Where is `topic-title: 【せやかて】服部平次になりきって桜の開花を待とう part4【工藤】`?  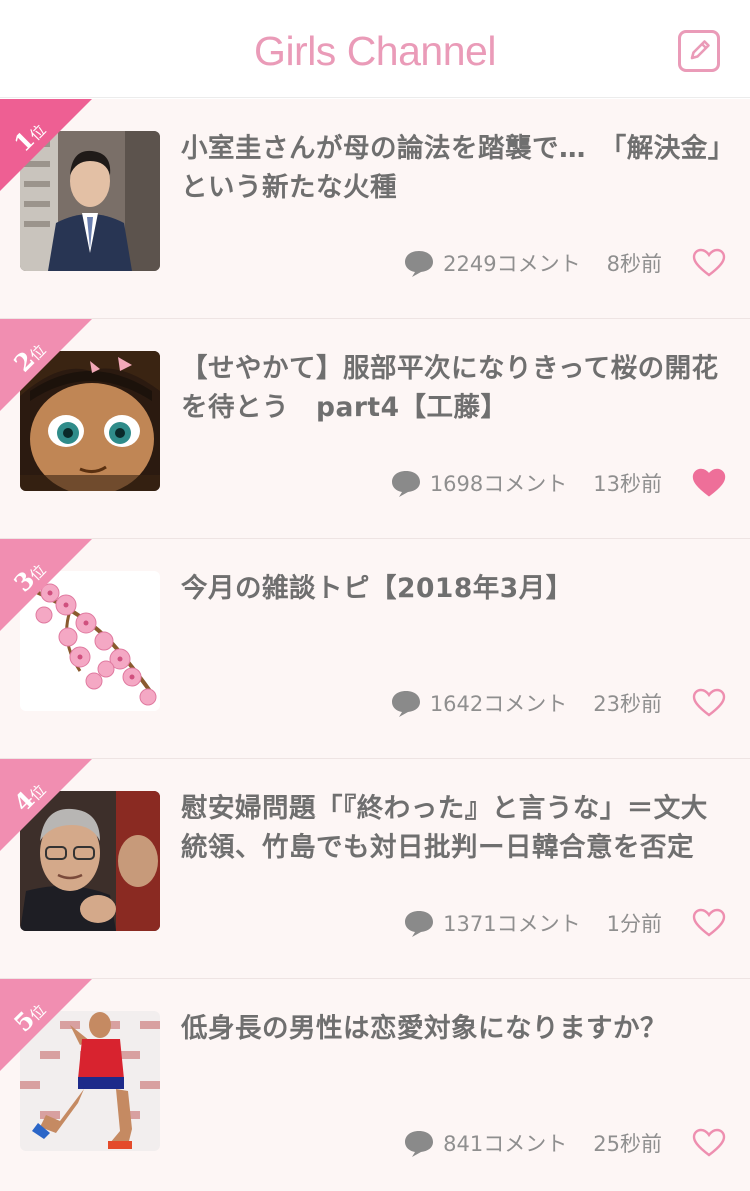 topic-title: 【せやかて】服部平次になりきって桜の開花を待とう part4【工藤】 is located at coordinates (453, 388).